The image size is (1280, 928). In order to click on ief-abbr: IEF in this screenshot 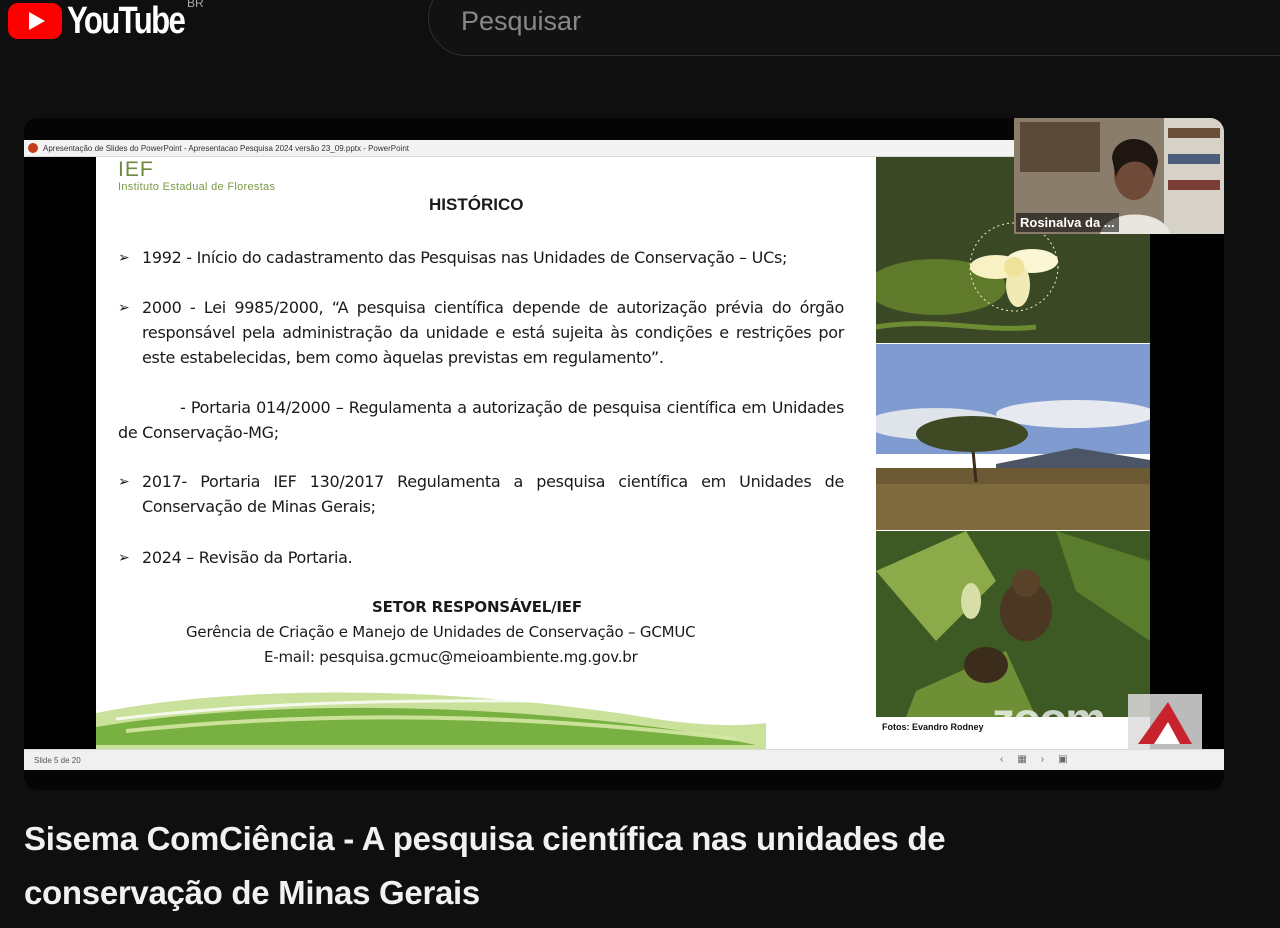, I will do `click(136, 169)`.